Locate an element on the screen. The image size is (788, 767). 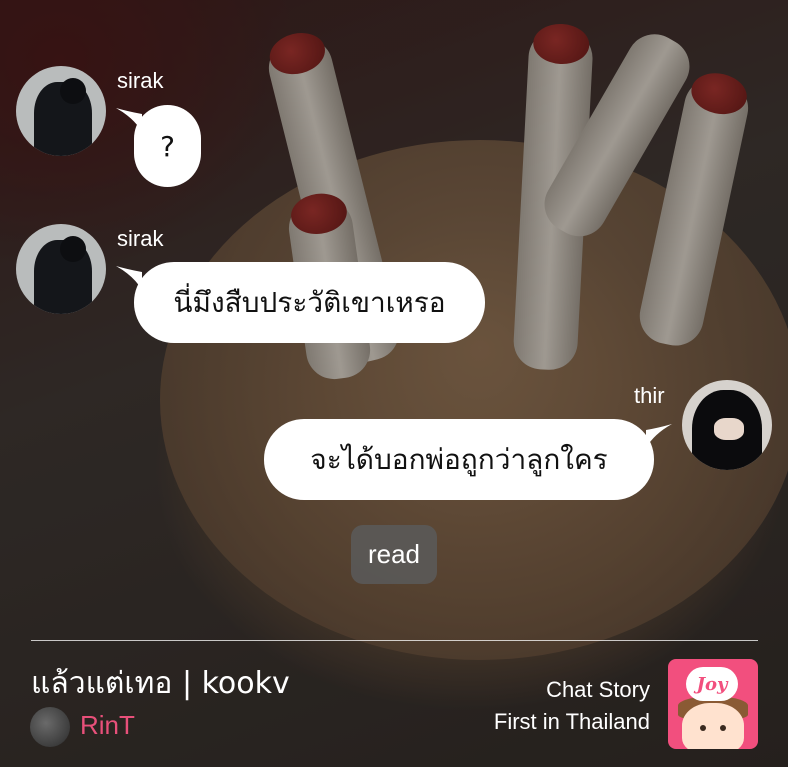
message-bubble: นี่มึงสืบประวัติเขาเหรอ is located at coordinates (309, 302).